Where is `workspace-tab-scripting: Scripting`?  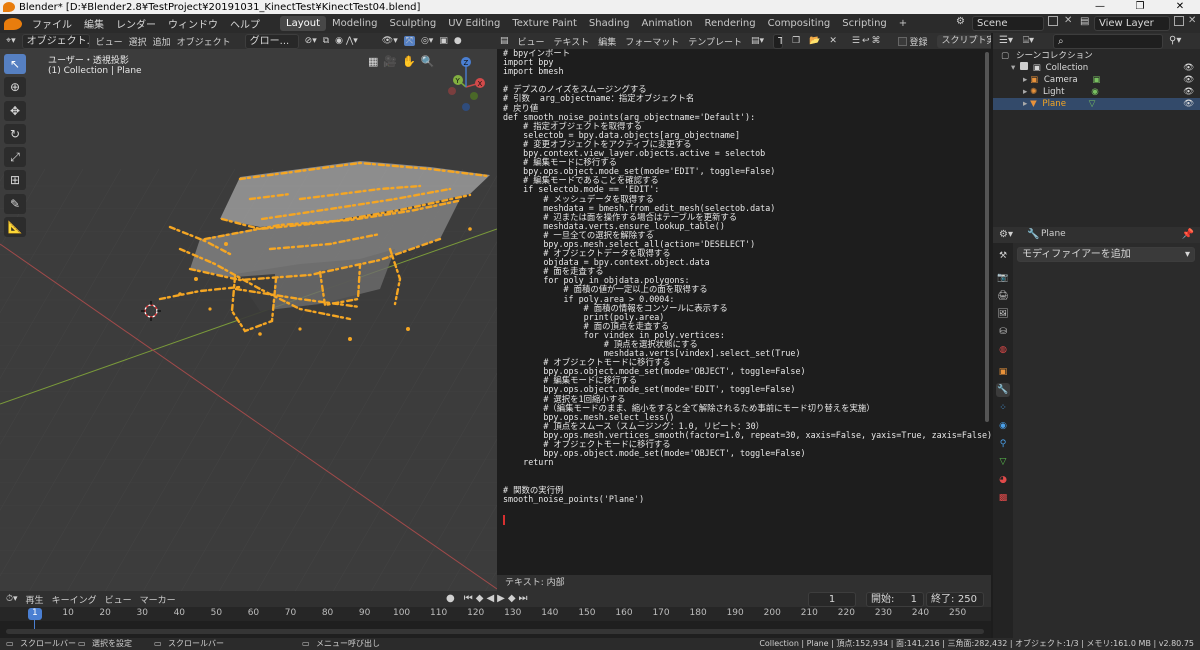 workspace-tab-scripting: Scripting is located at coordinates (864, 23).